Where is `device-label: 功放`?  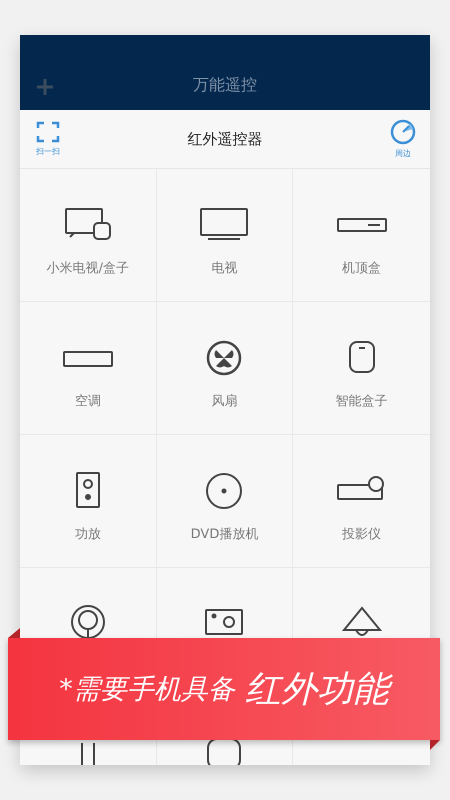 device-label: 功放 is located at coordinates (87, 534).